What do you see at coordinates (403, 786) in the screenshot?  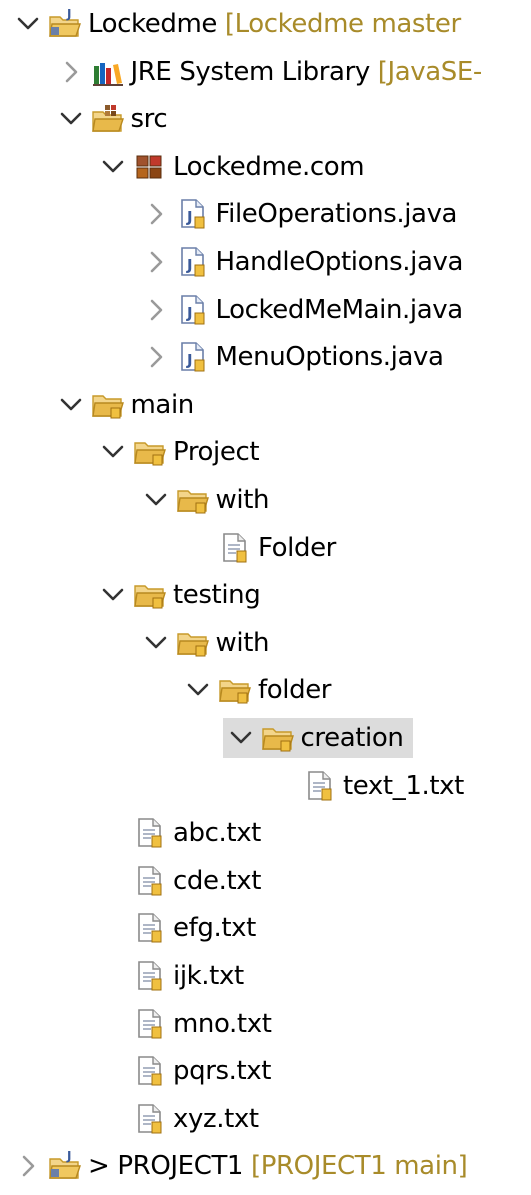 I see `tree-item-label: text_1.txt` at bounding box center [403, 786].